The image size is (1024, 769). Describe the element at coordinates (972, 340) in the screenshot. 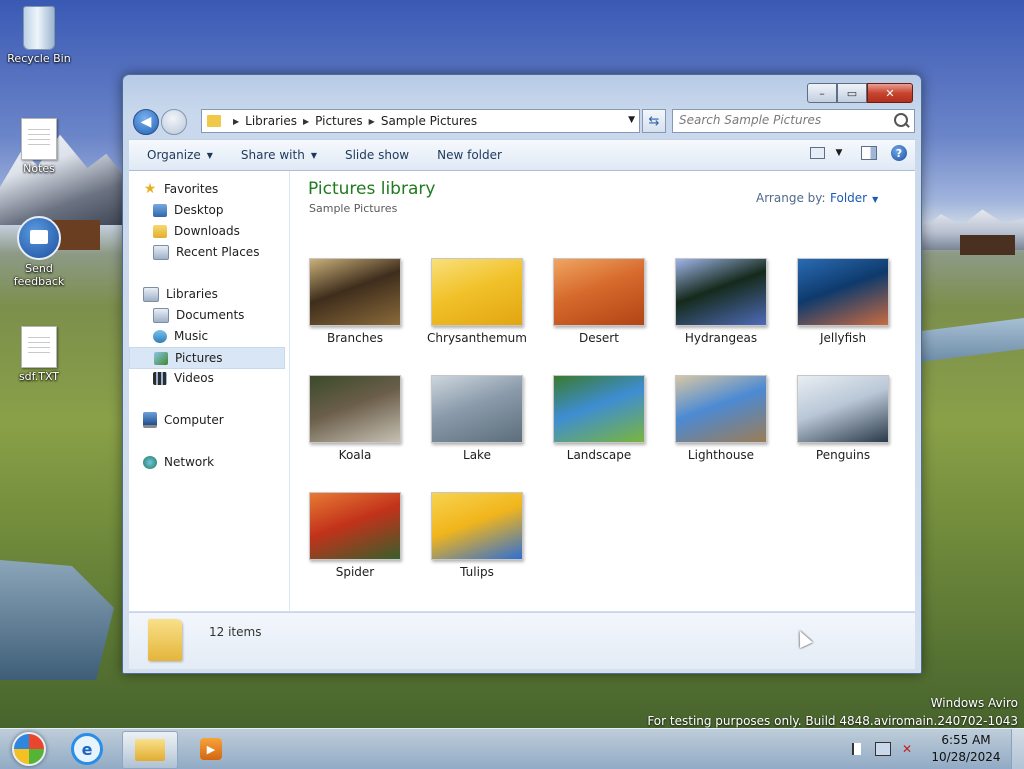

I see `desktop-wallpaper-stream` at that location.